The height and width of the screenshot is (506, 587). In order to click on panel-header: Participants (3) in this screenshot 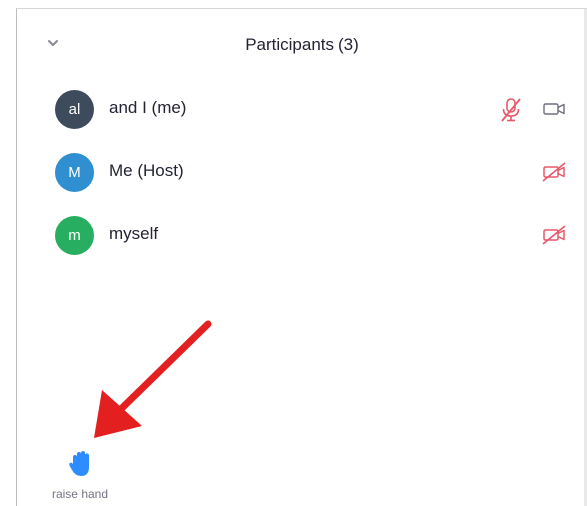, I will do `click(302, 44)`.